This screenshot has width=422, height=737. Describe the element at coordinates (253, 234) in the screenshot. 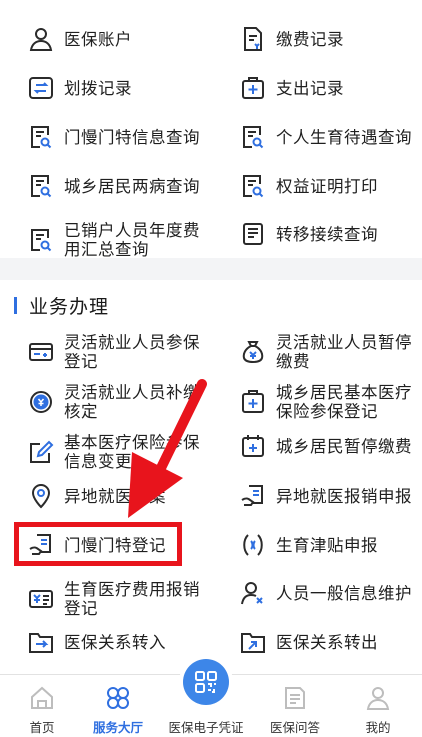

I see `list-doc-icon` at that location.